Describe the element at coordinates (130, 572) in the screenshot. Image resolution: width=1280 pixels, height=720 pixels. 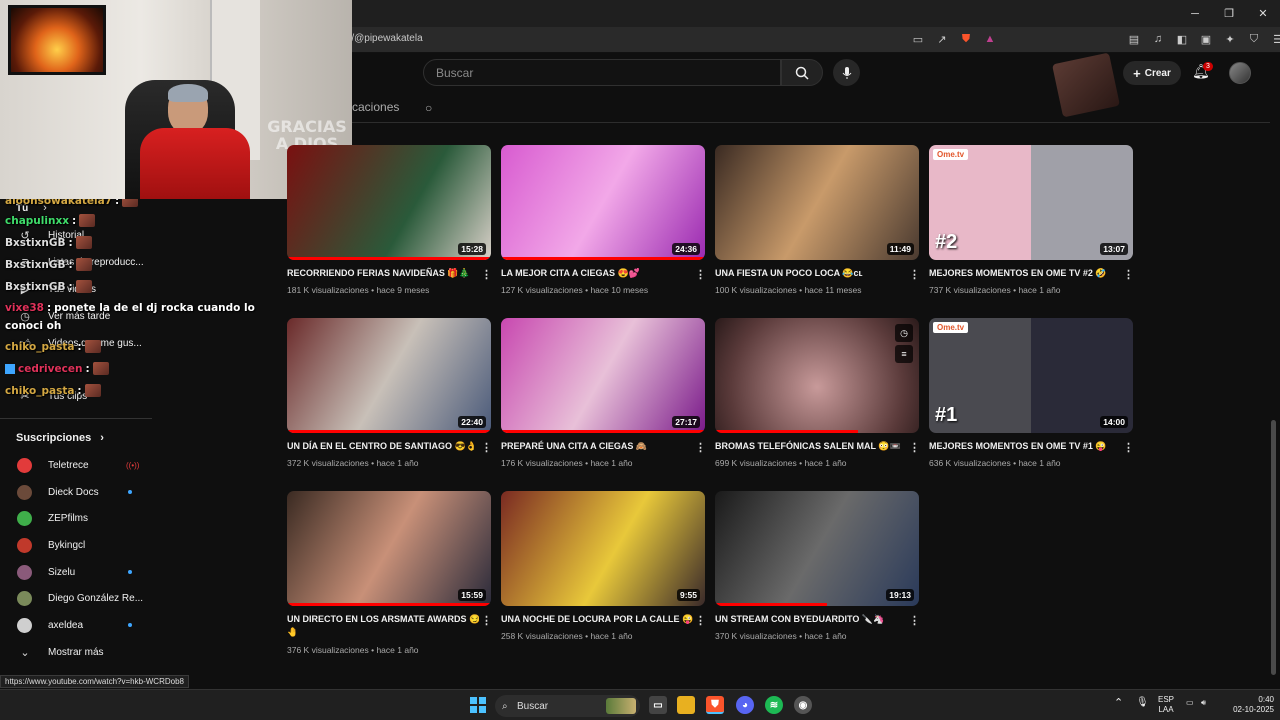
I see `new-content-dot` at that location.